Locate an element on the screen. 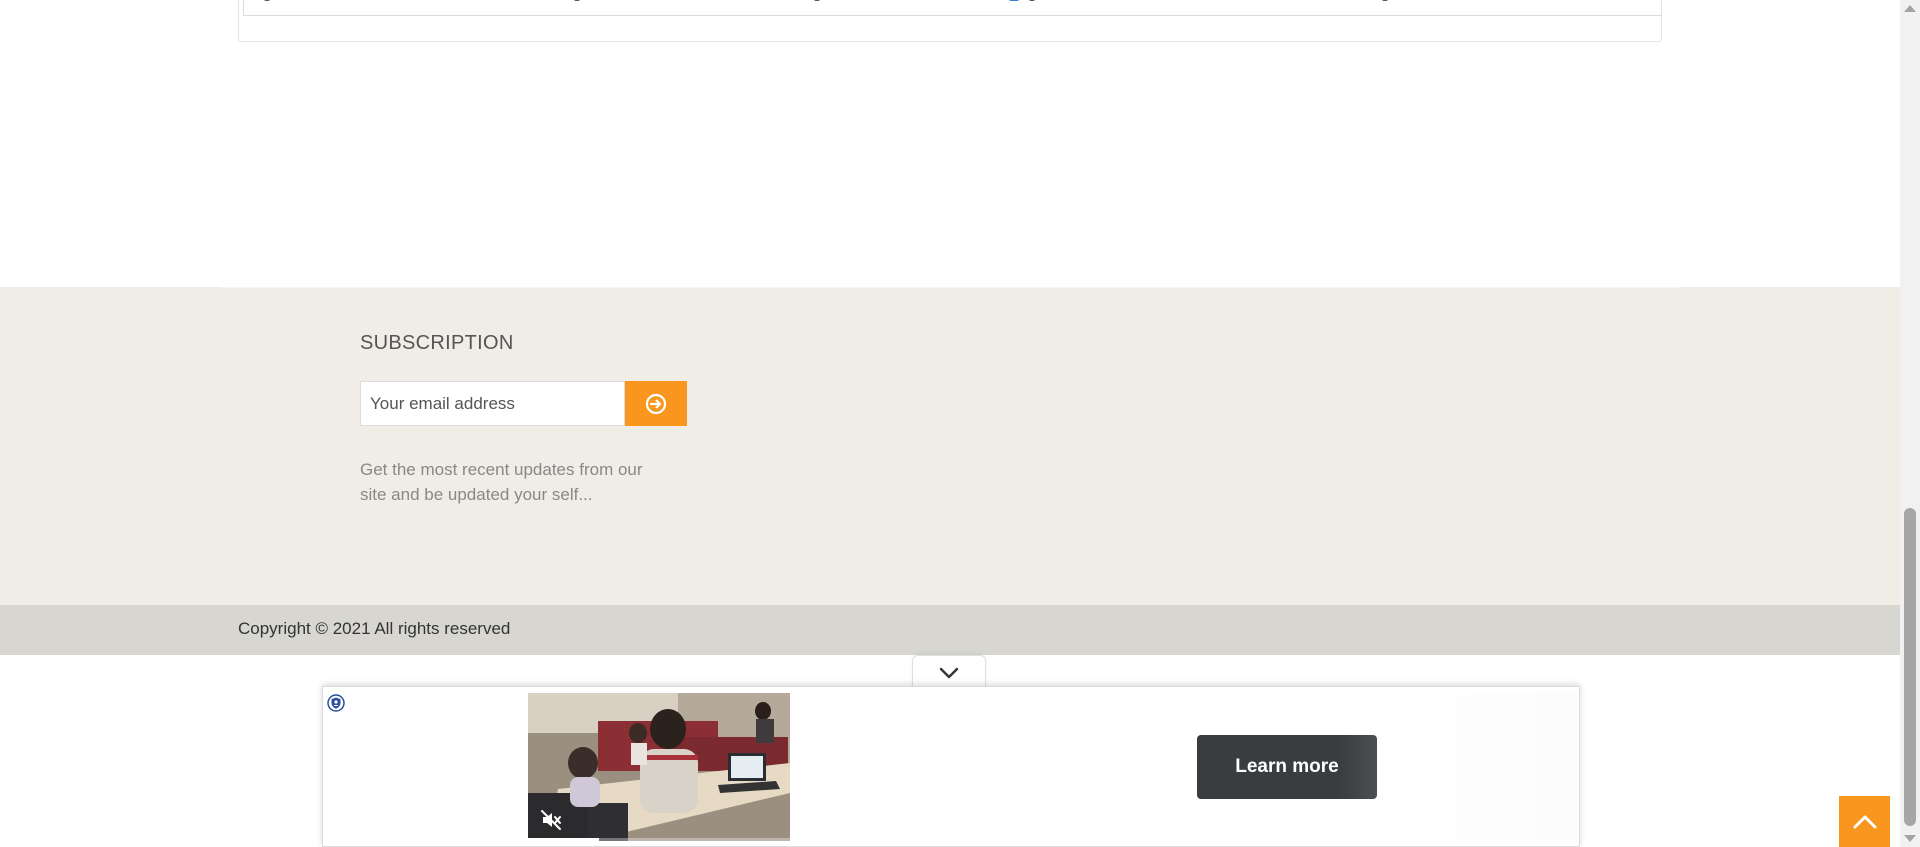 The image size is (1920, 847). ad-video-progress-fill is located at coordinates (563, 839).